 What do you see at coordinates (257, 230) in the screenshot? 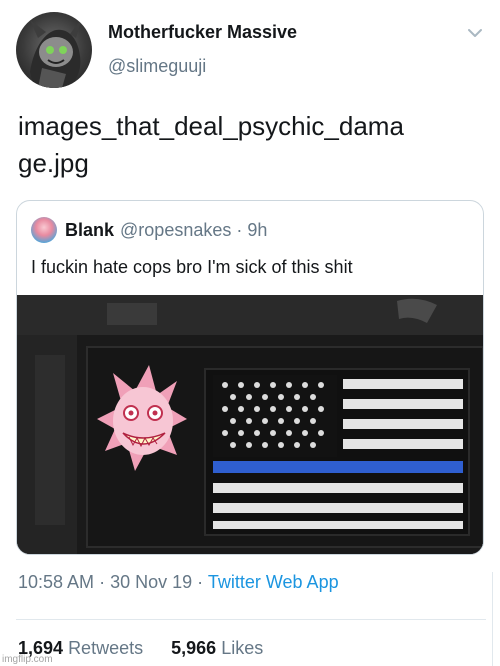
I see `quoted-time: 9h` at bounding box center [257, 230].